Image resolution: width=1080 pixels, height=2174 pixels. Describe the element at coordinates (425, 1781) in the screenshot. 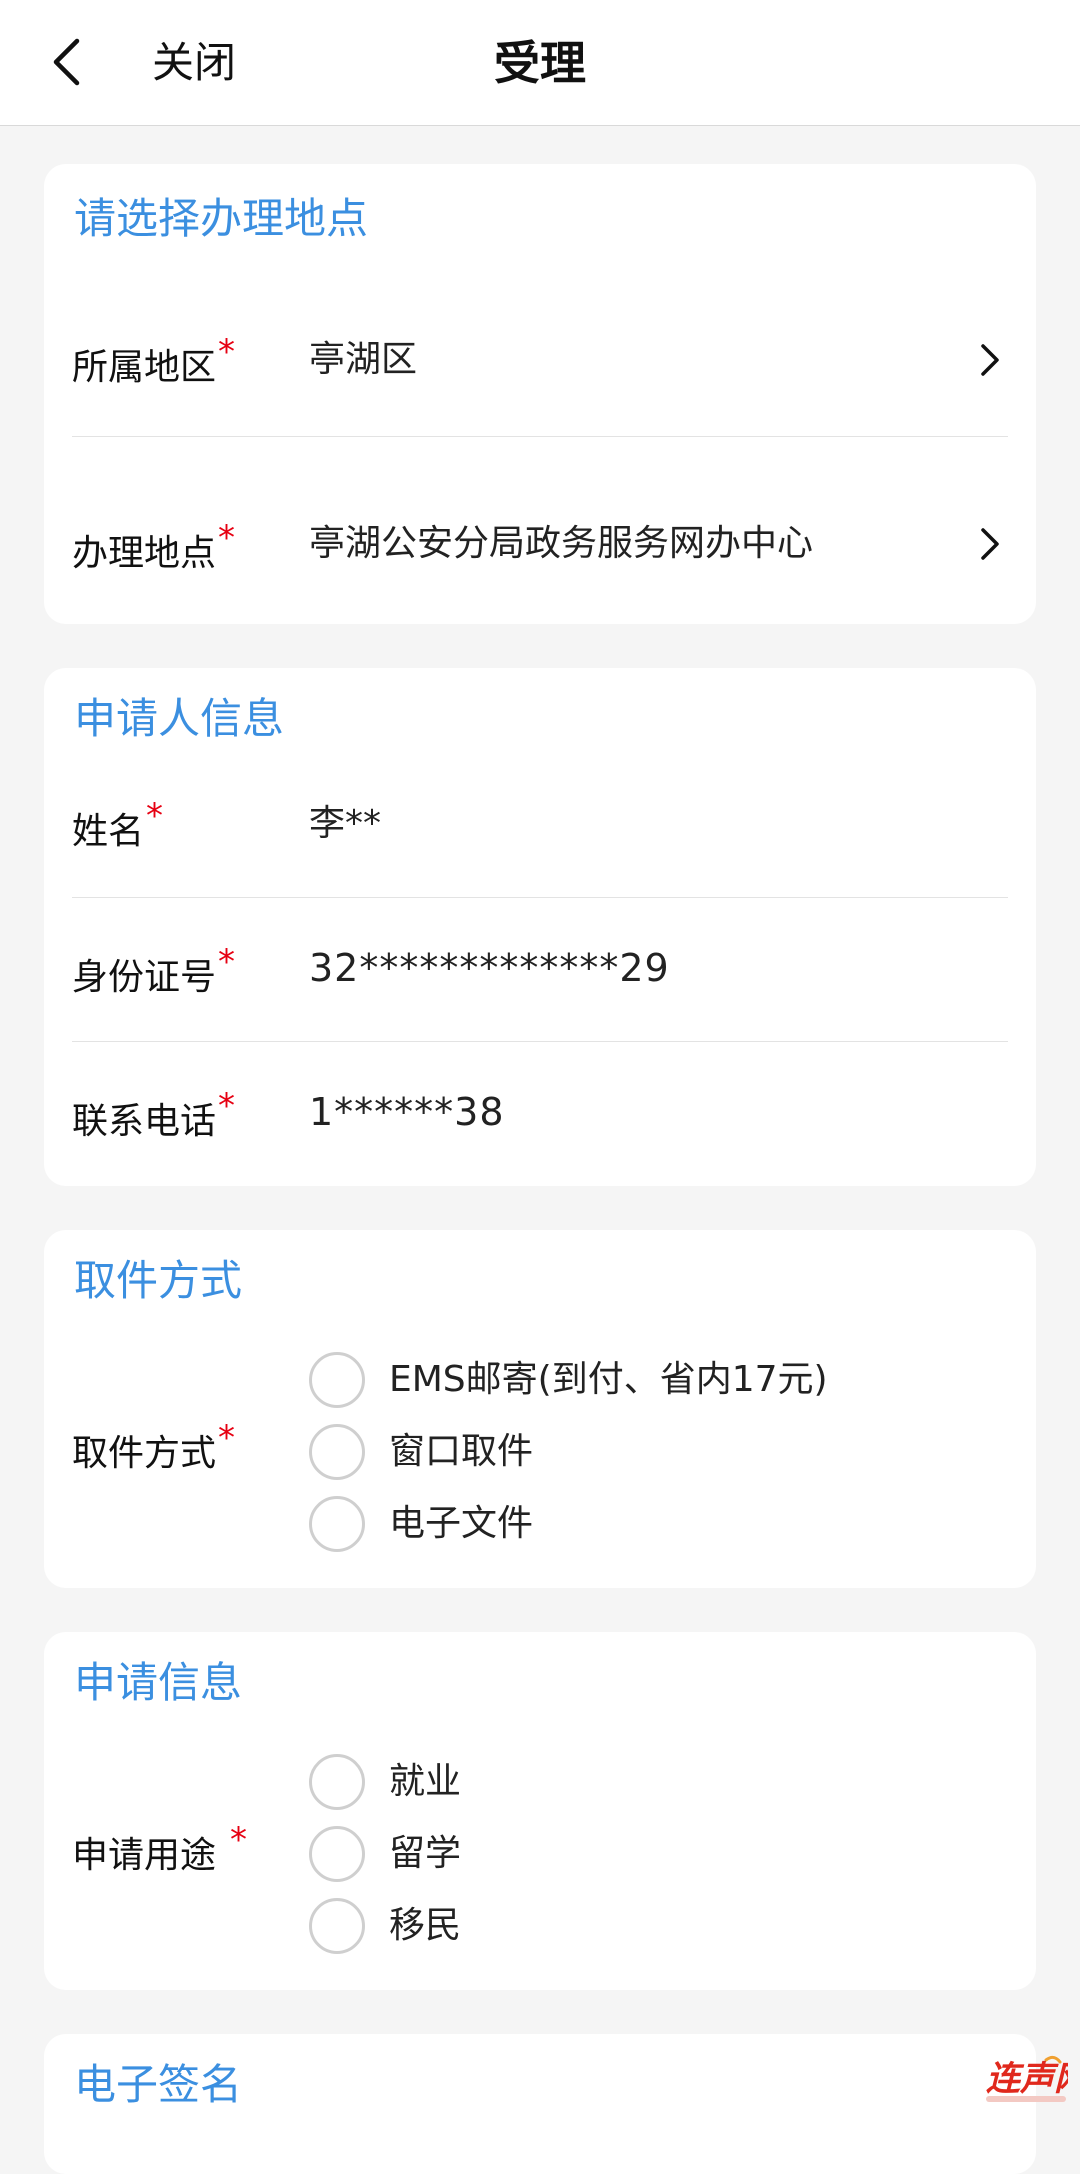

I see `radio-label: 就业` at that location.